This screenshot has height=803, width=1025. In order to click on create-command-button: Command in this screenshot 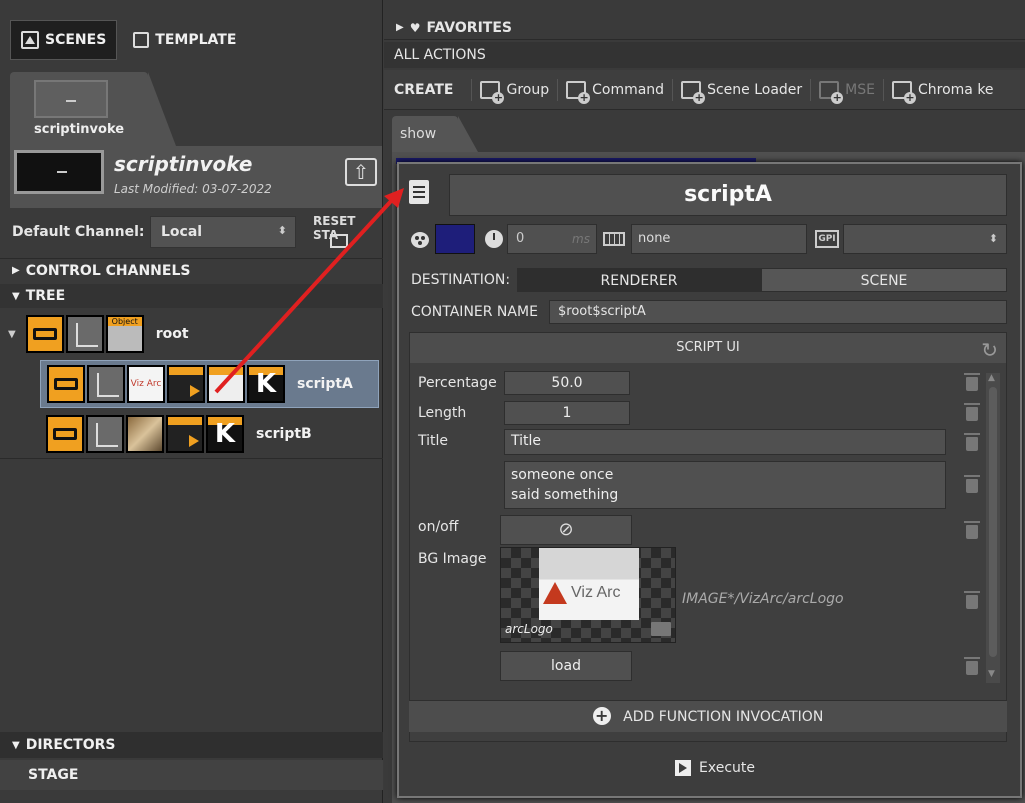, I will do `click(615, 92)`.